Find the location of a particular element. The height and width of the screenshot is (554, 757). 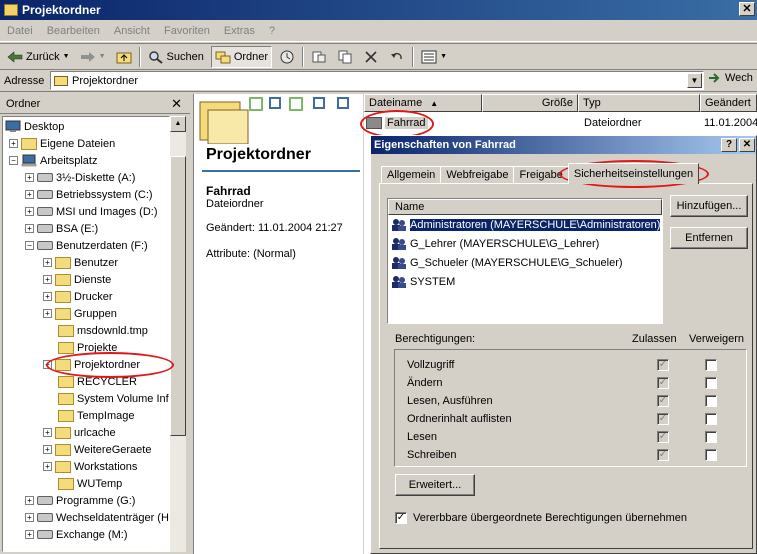

tree-item: + BSA (E:) is located at coordinates (61, 228).